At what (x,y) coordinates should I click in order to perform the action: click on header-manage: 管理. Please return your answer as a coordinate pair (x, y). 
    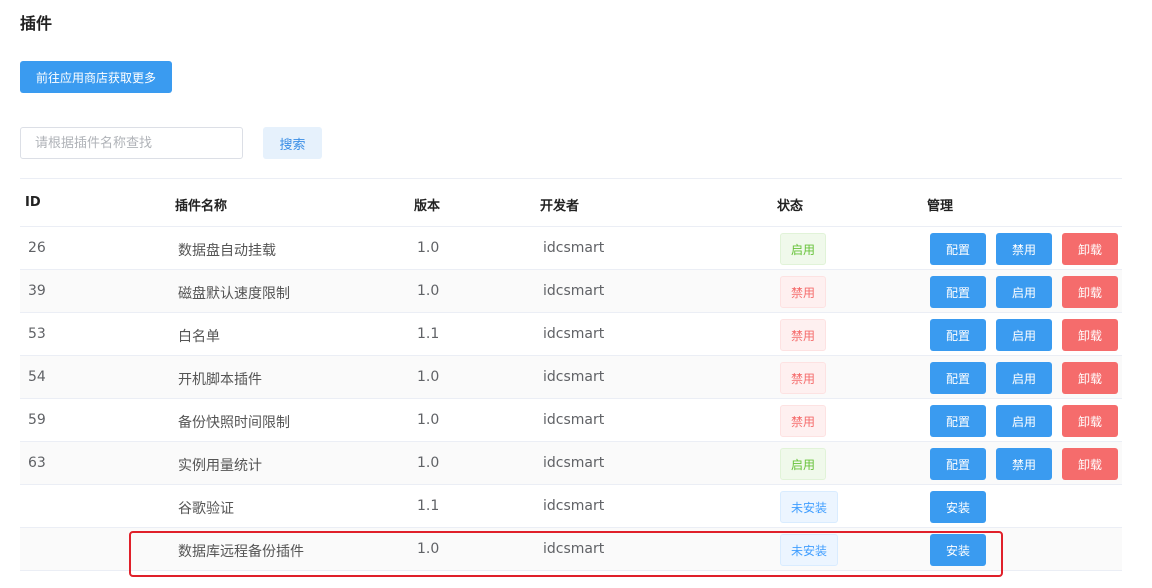
    Looking at the image, I should click on (940, 206).